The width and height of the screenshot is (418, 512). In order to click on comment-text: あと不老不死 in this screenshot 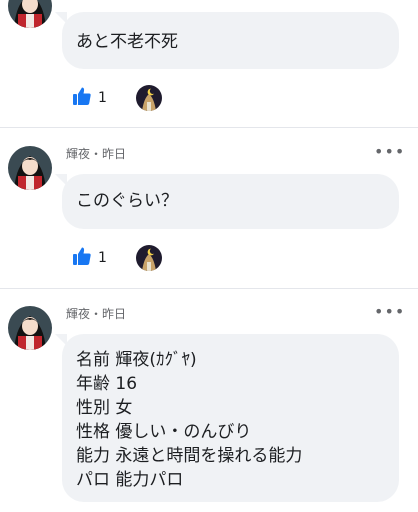, I will do `click(127, 42)`.